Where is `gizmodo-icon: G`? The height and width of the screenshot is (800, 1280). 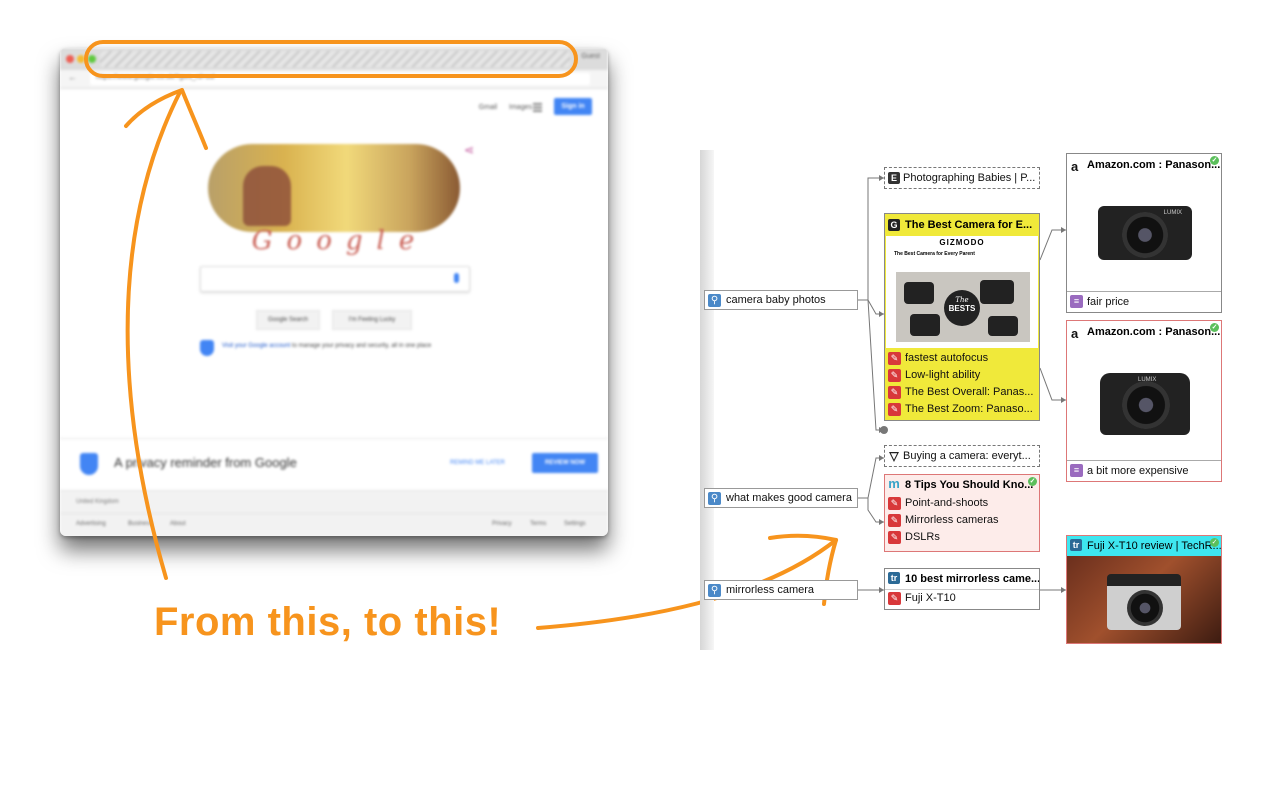
gizmodo-icon: G is located at coordinates (894, 225).